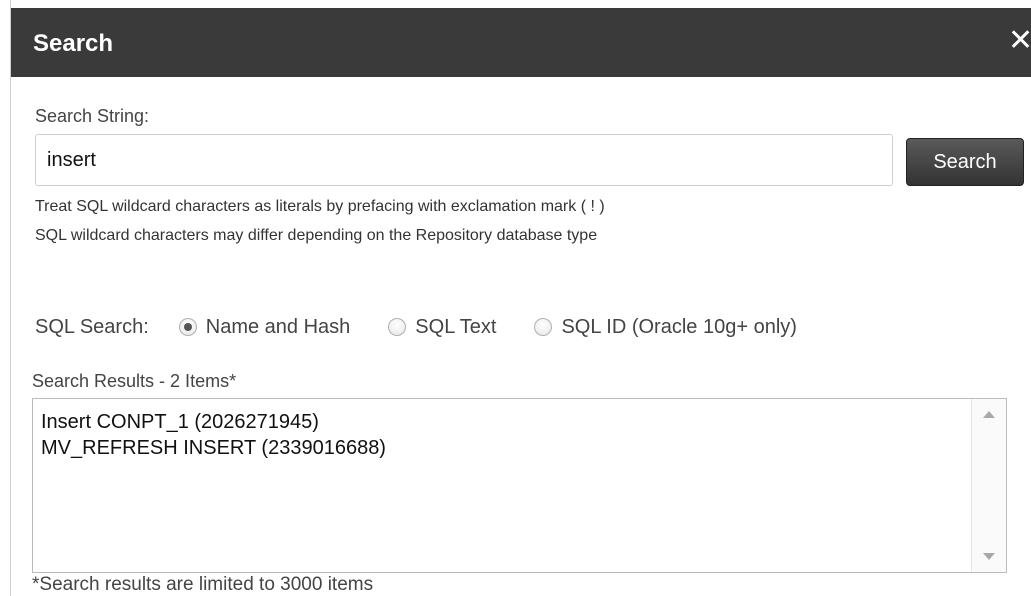  What do you see at coordinates (464, 160) in the screenshot?
I see `search-input` at bounding box center [464, 160].